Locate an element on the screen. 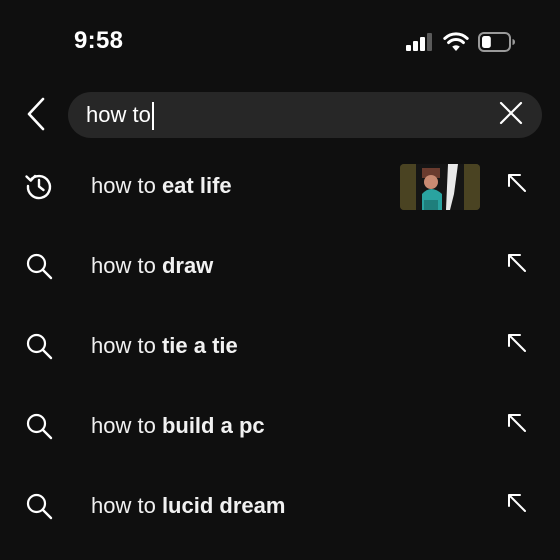 The height and width of the screenshot is (560, 560). chevron-left-icon is located at coordinates (36, 116).